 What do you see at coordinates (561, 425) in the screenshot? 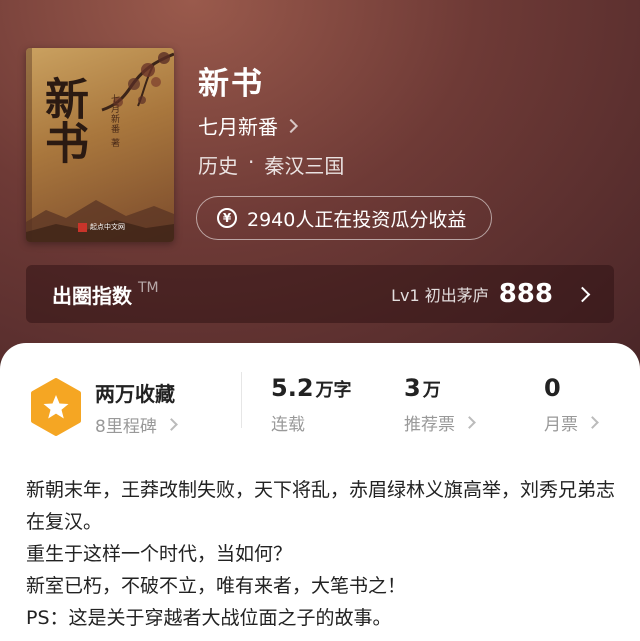
I see `stat-monthly-label: 月票` at bounding box center [561, 425].